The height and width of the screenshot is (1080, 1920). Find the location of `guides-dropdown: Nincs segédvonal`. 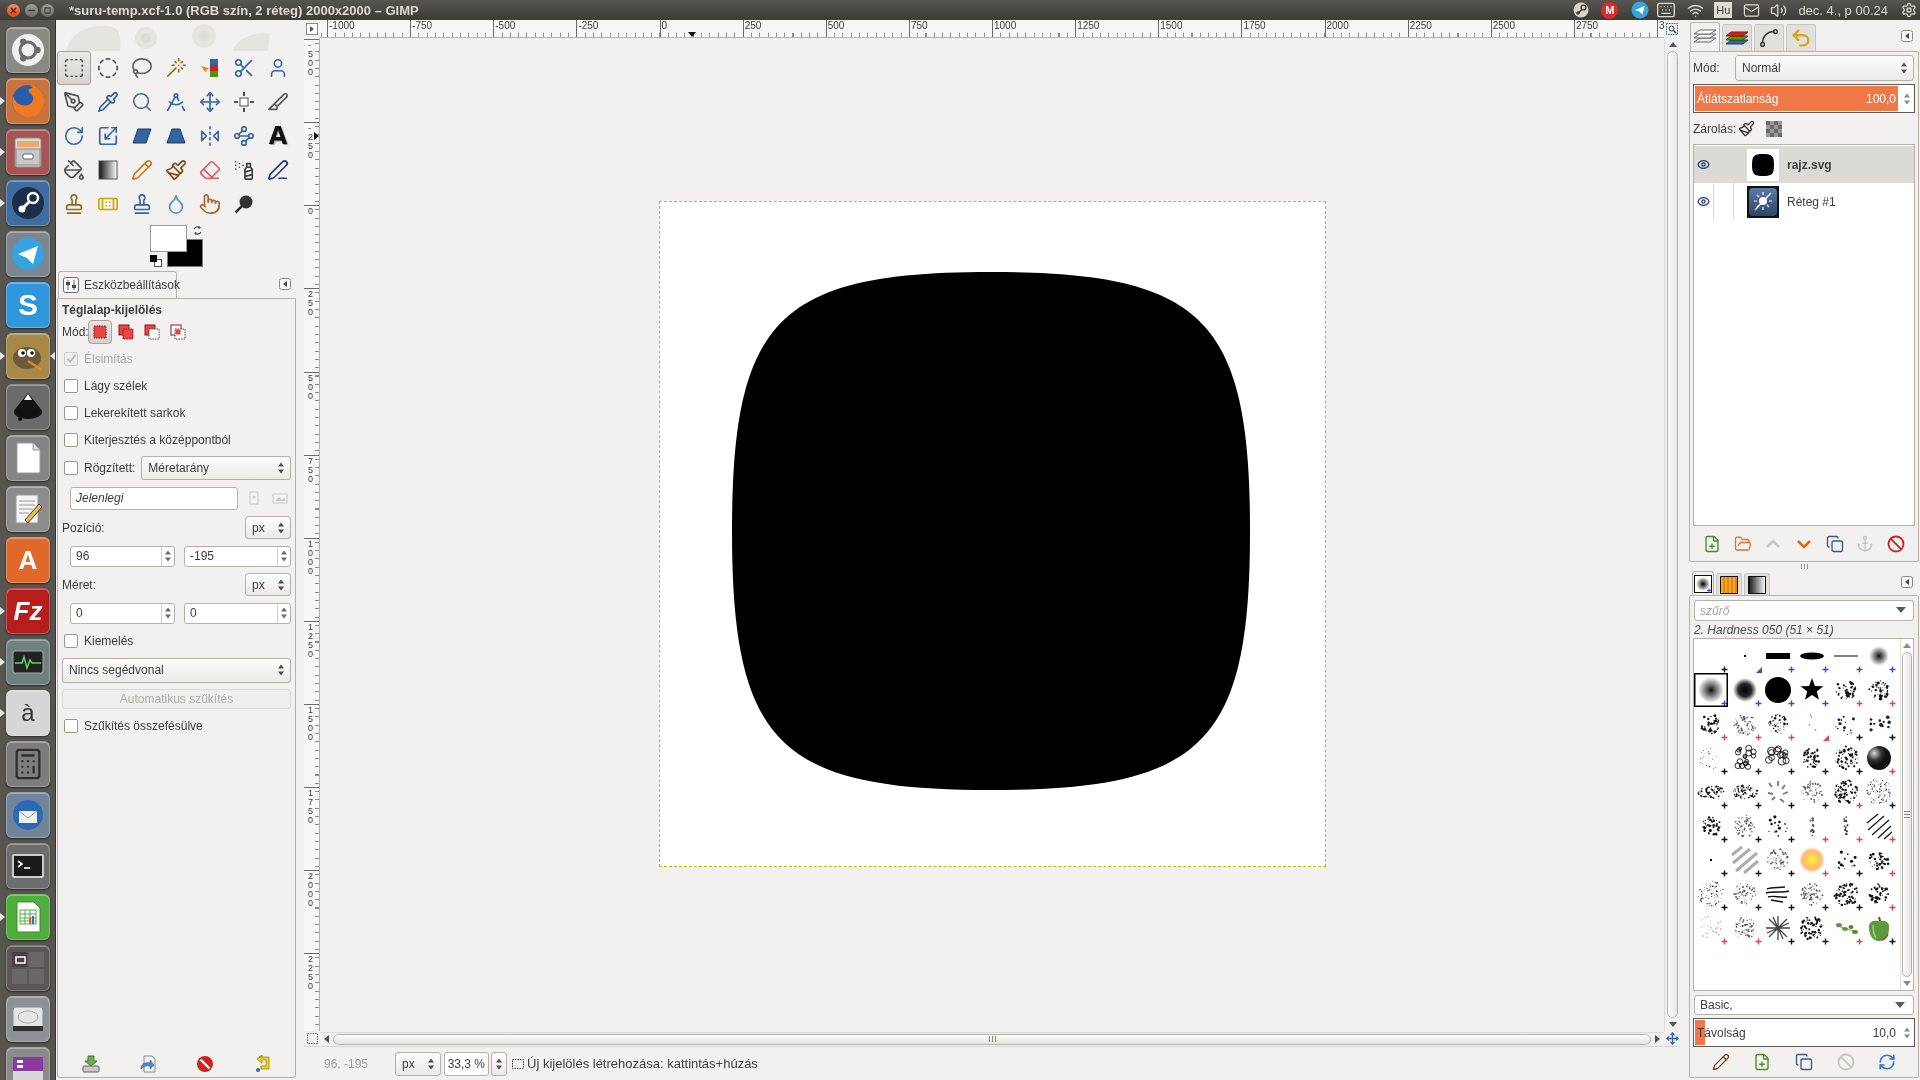

guides-dropdown: Nincs segédvonal is located at coordinates (176, 670).